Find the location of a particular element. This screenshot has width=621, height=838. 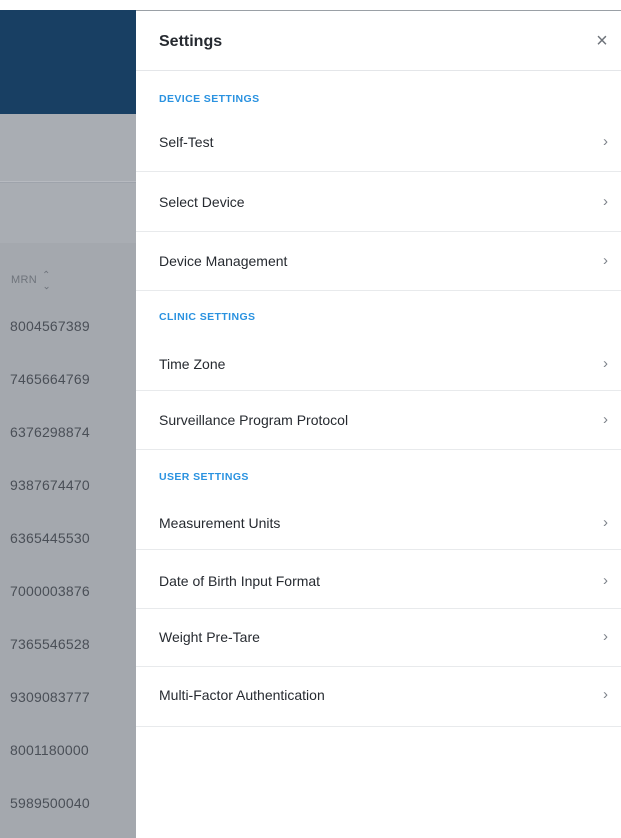

settings-item-label: Self-Test is located at coordinates (186, 142).